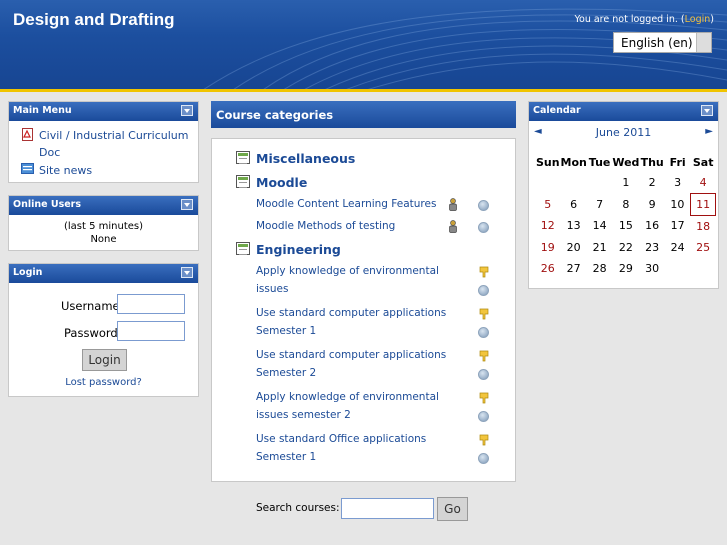 The height and width of the screenshot is (545, 727). What do you see at coordinates (27, 168) in the screenshot?
I see `news-icon` at bounding box center [27, 168].